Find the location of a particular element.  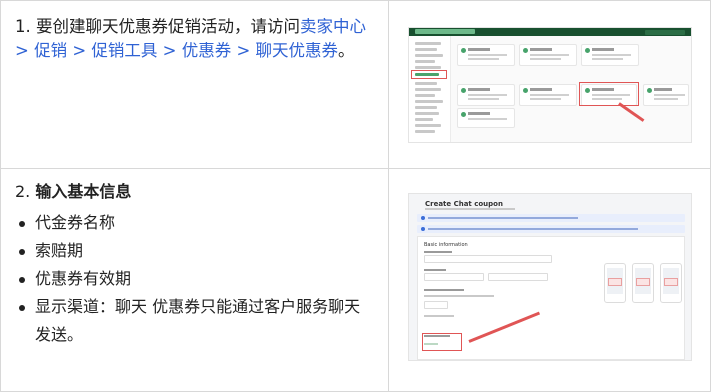

screenshot-sidebar is located at coordinates (430, 89).